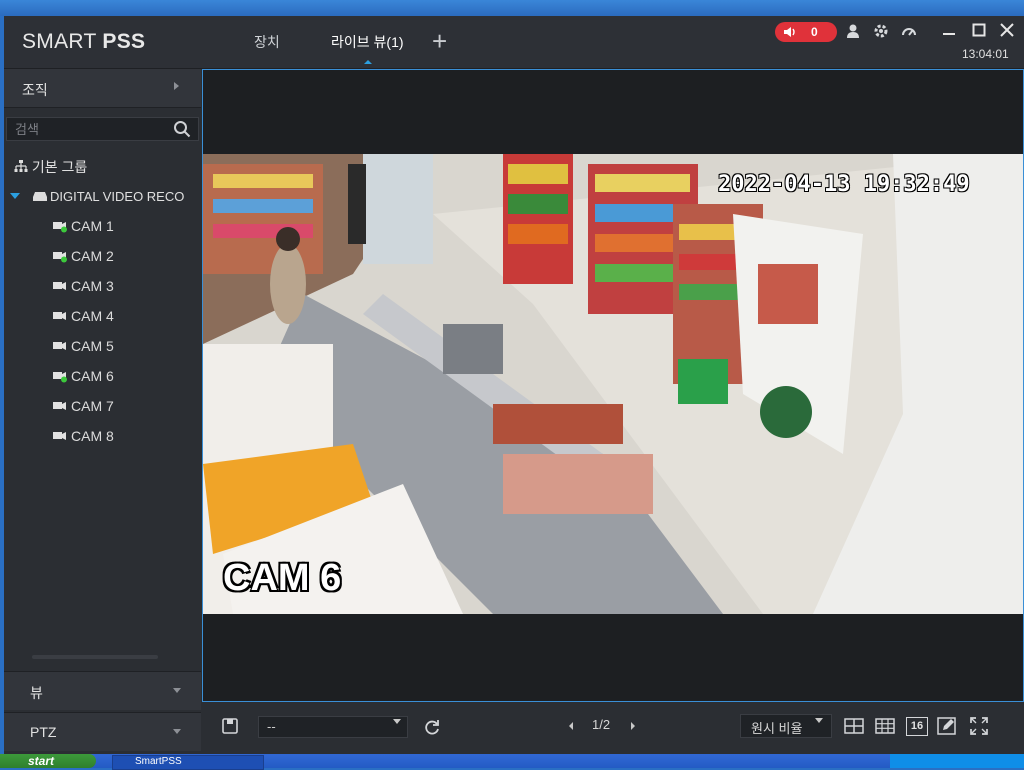 The image size is (1024, 770). Describe the element at coordinates (806, 32) in the screenshot. I see `alarm-badge: 0` at that location.